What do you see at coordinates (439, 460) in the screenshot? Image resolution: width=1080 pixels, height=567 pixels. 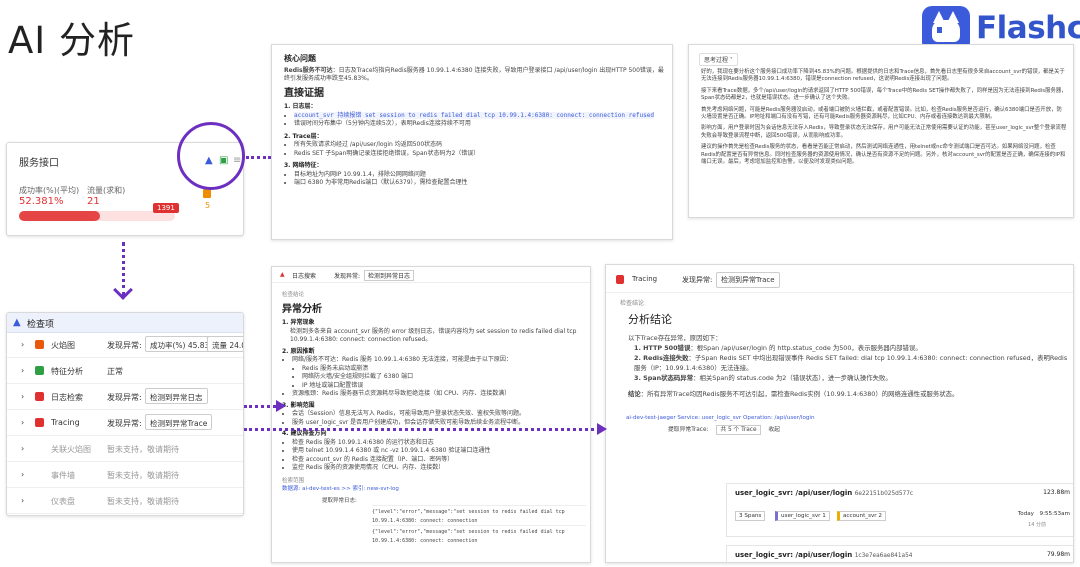 I see `list-item: 检查 account_svr 的 Redis 连接配置（IP、端口、密码等）` at bounding box center [439, 460].